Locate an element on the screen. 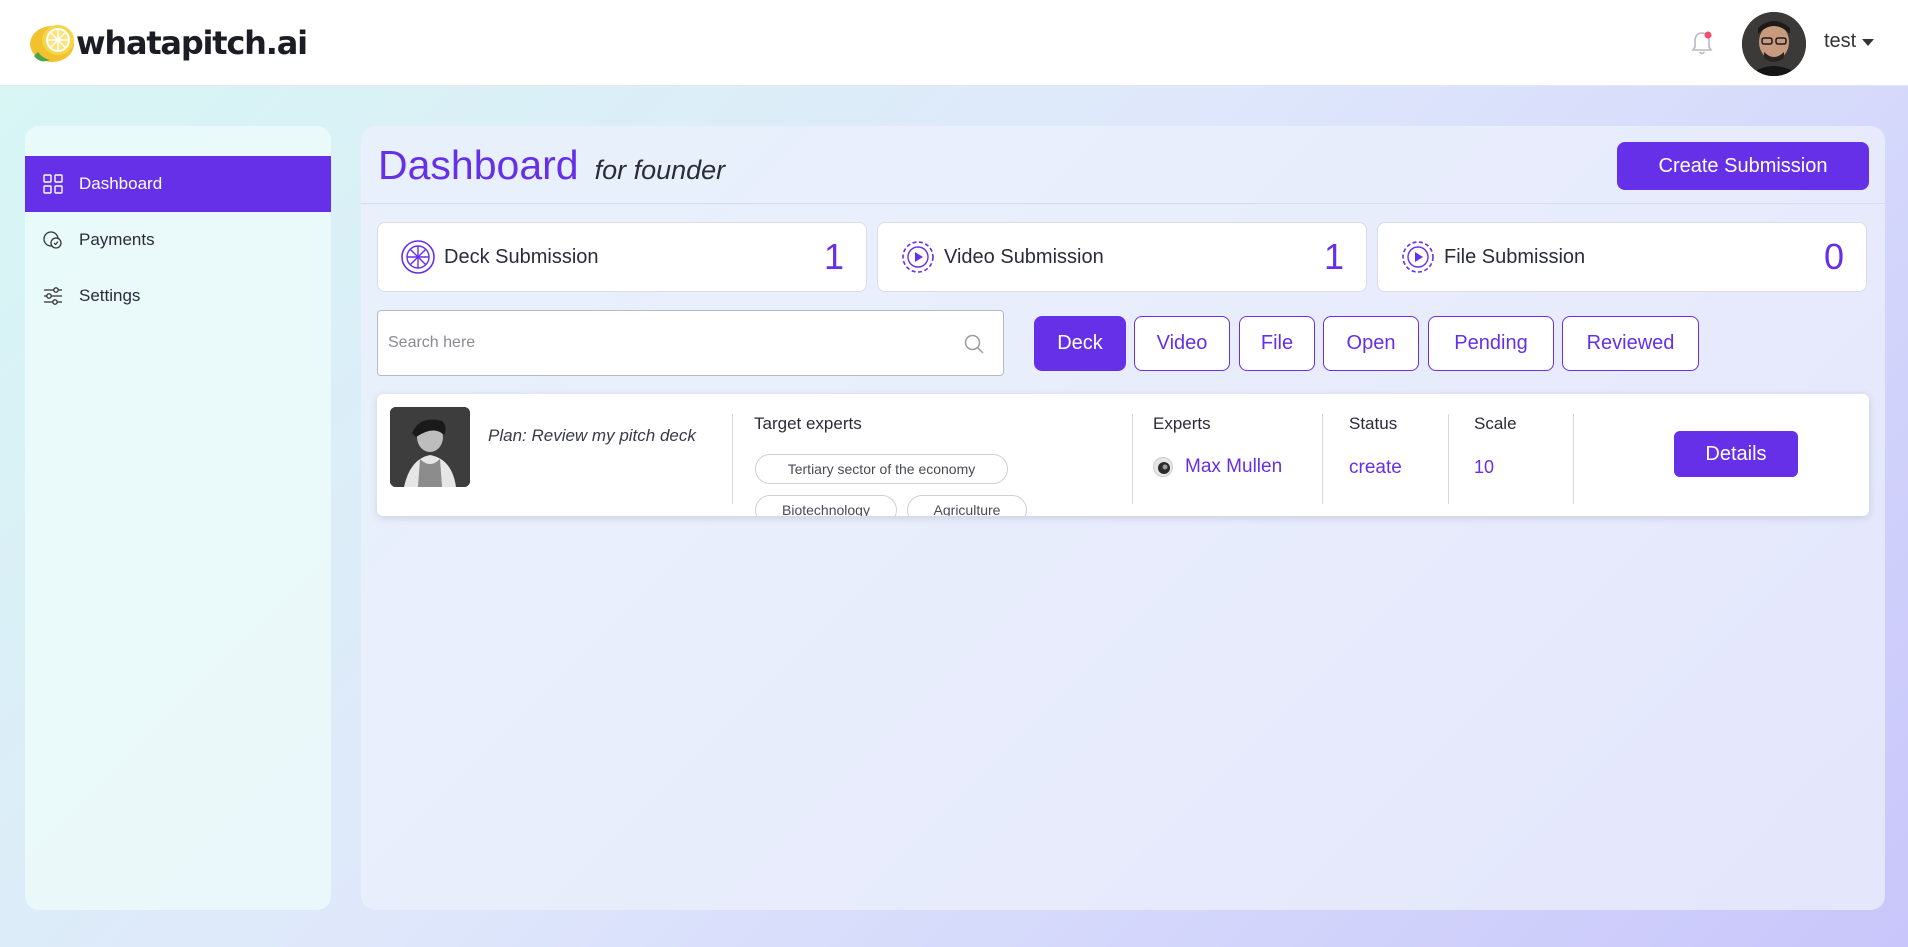 The height and width of the screenshot is (947, 1908). video-gear-icon is located at coordinates (918, 257).